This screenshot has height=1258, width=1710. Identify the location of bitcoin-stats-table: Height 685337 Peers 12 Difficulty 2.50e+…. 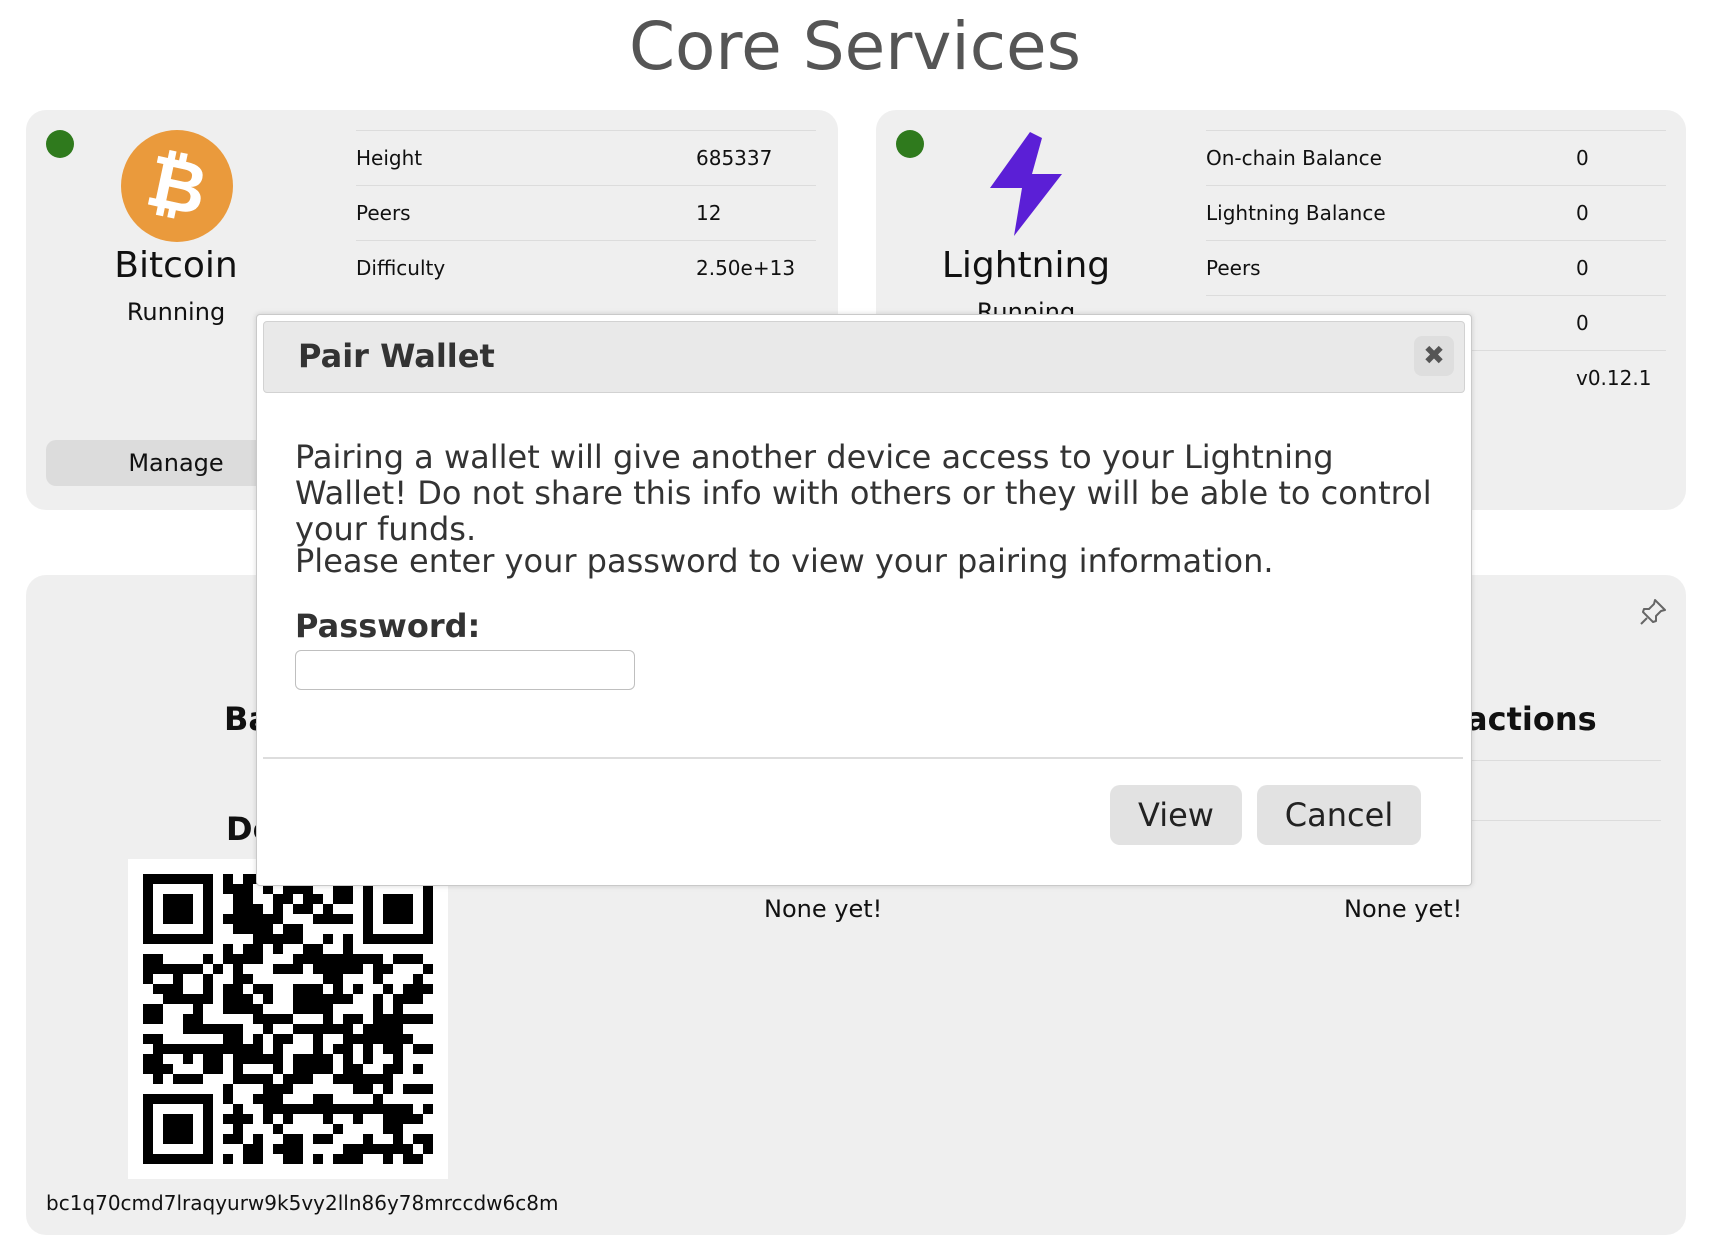
(586, 212).